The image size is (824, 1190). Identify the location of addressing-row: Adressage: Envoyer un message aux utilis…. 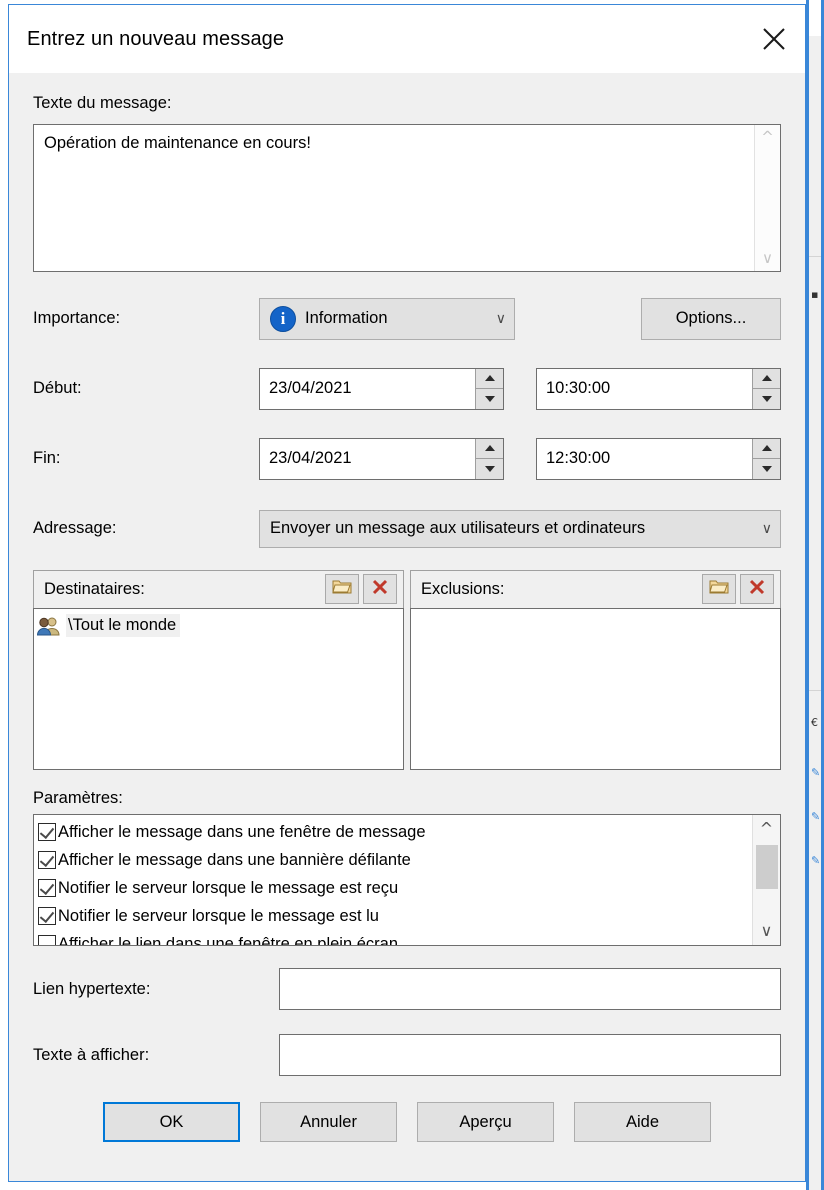
(407, 528).